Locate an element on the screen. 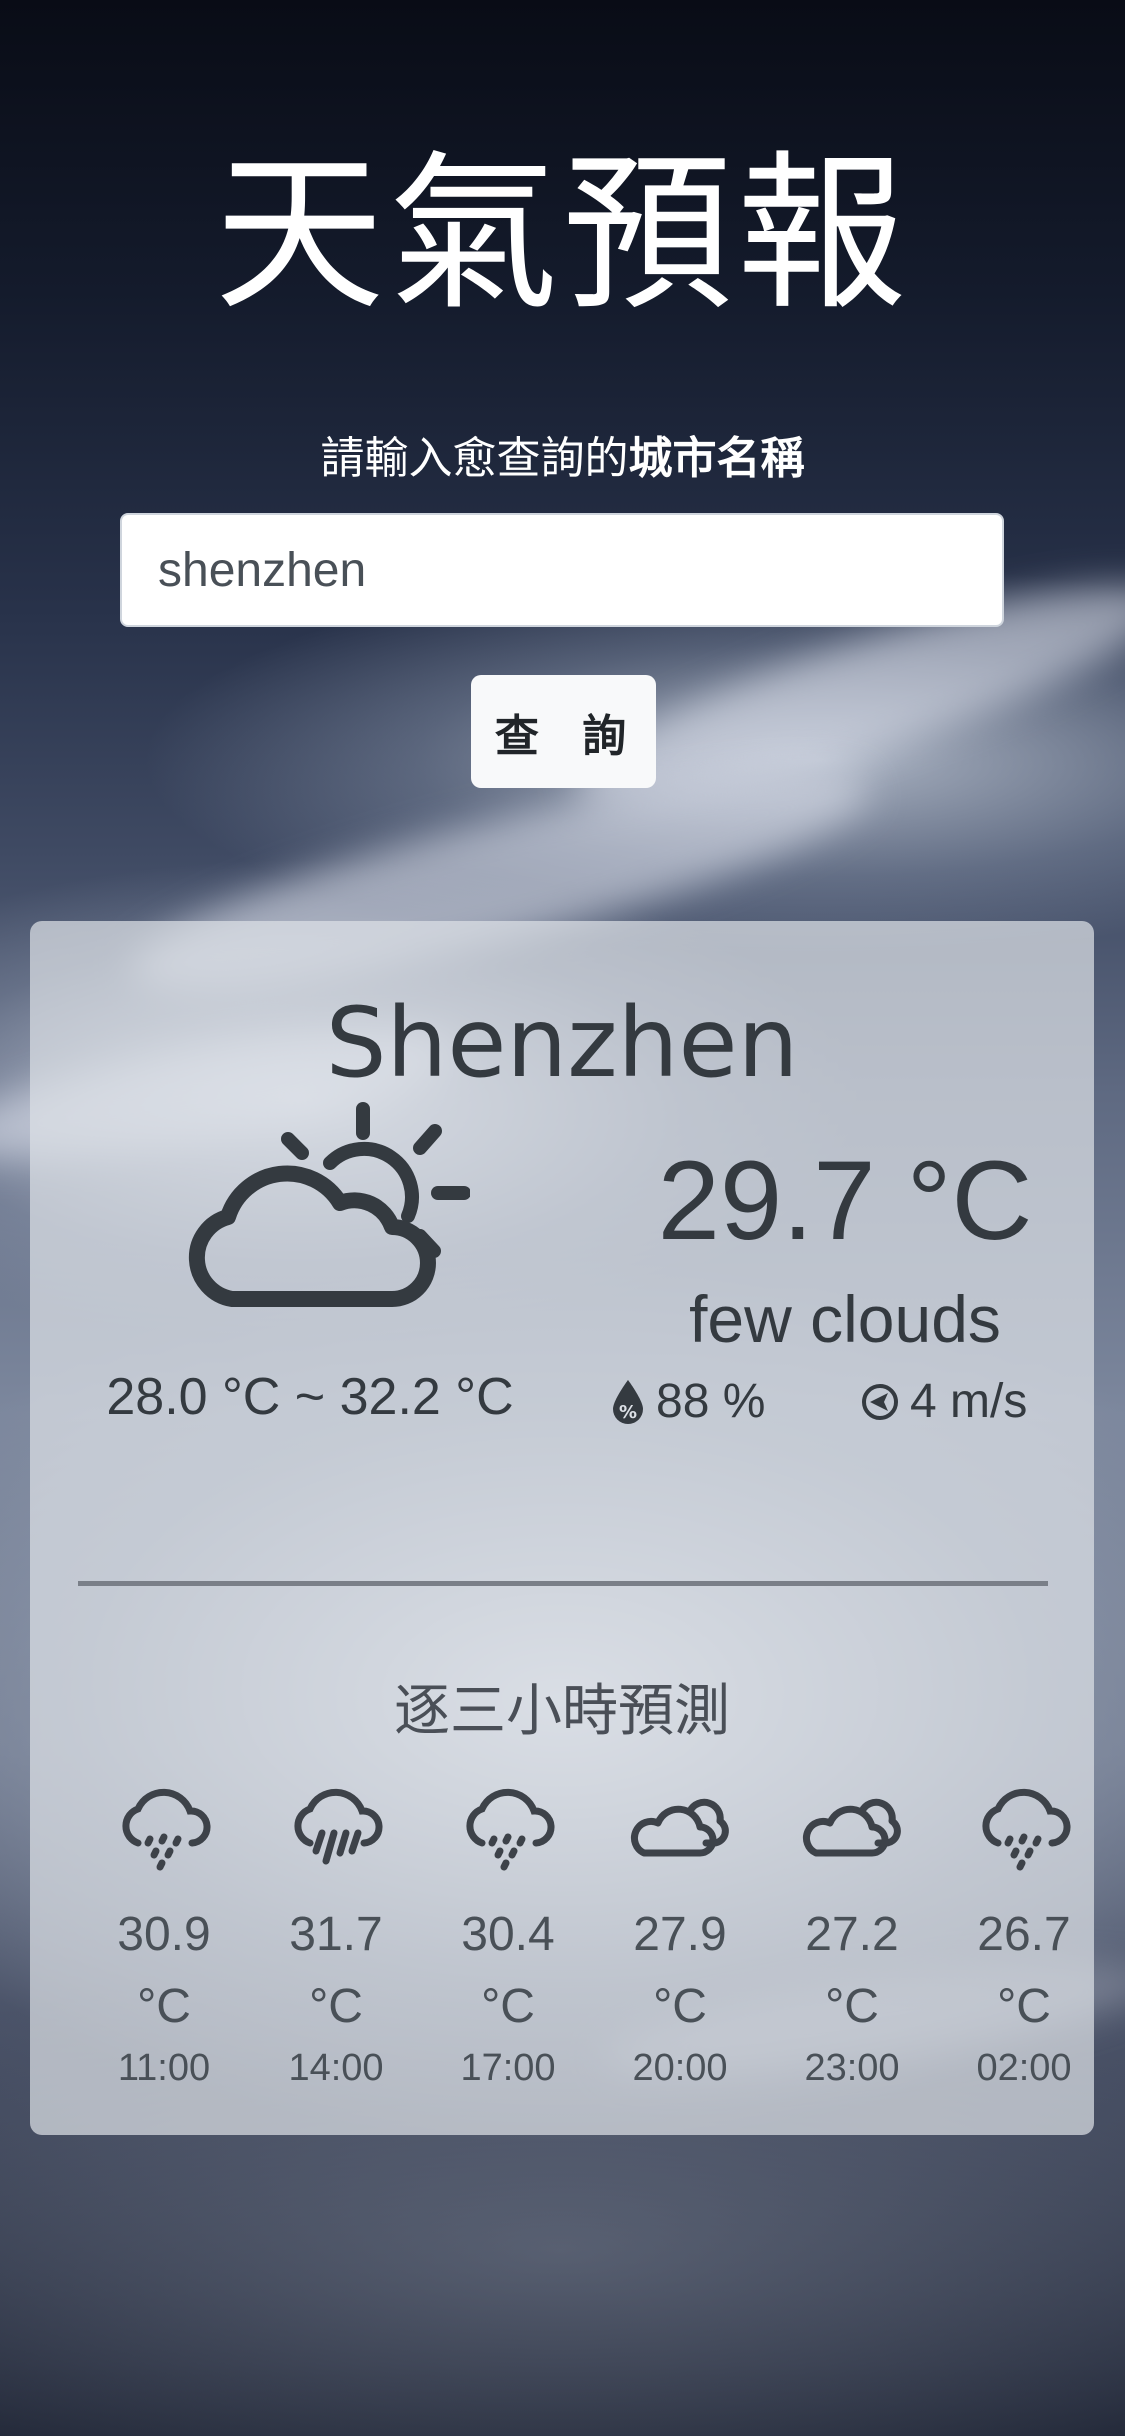  weather-description: few clouds is located at coordinates (845, 1319).